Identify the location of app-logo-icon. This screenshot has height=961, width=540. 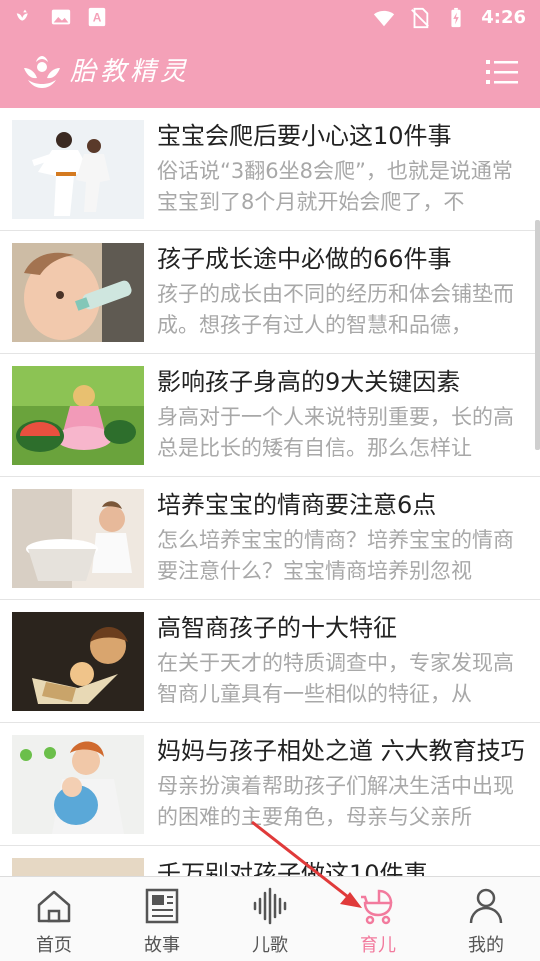
(42, 72).